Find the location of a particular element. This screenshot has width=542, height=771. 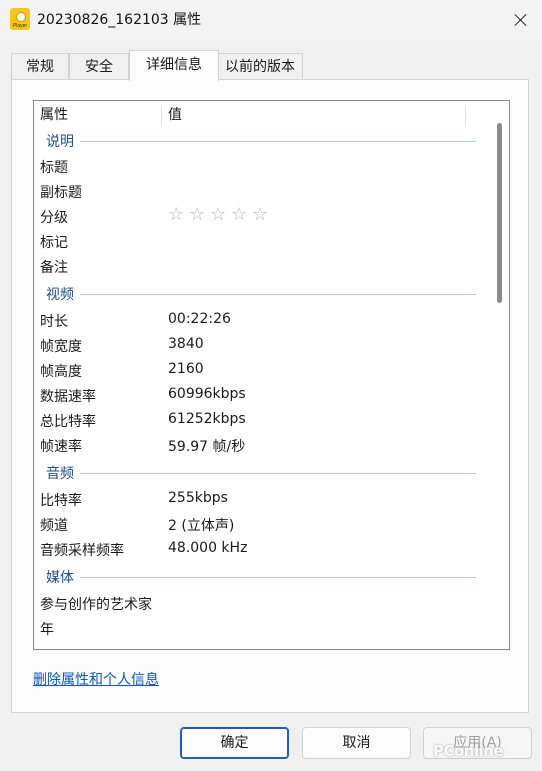

row-label: 标题 is located at coordinates (54, 168).